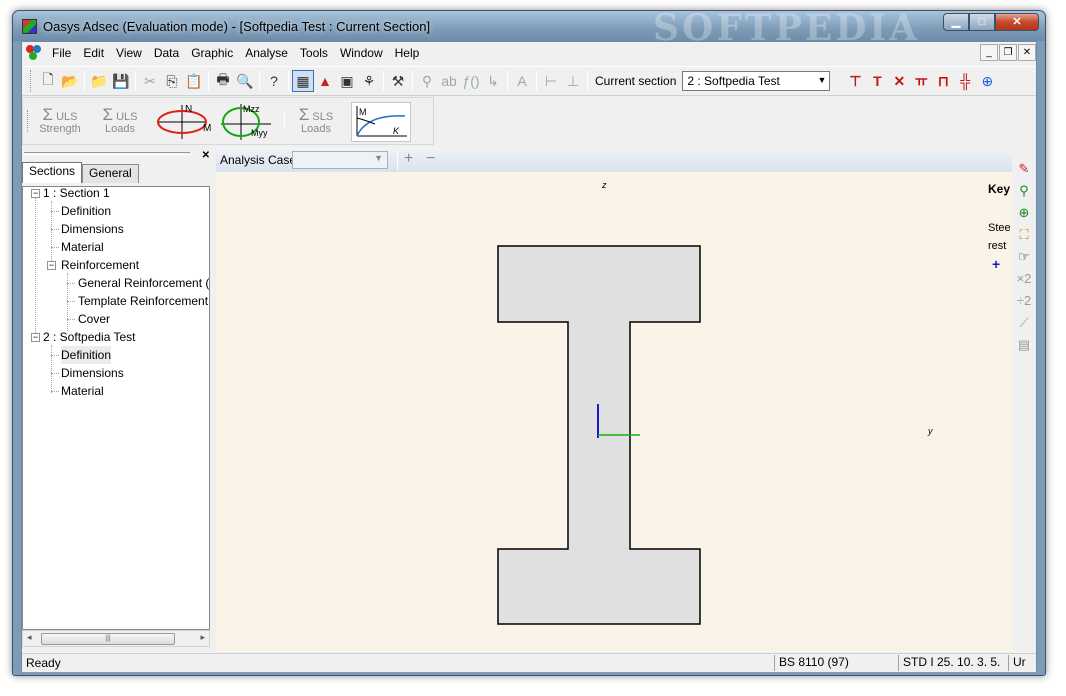 This screenshot has height=696, width=1066. I want to click on maximize-button: □, so click(982, 22).